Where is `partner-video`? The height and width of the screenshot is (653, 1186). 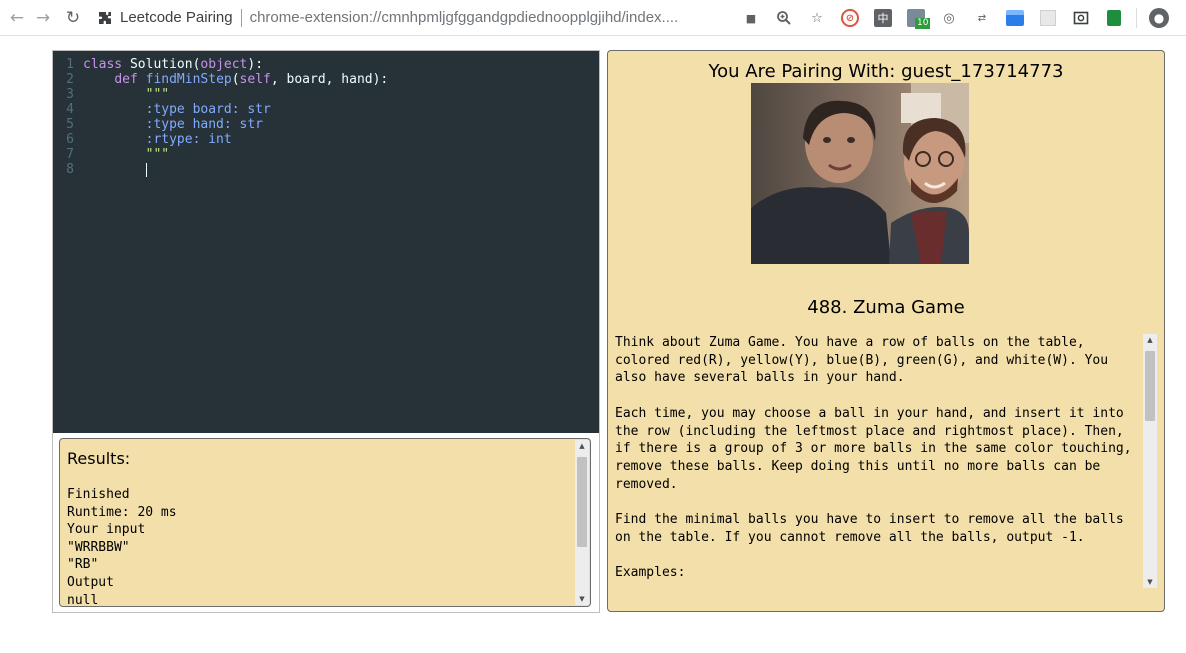 partner-video is located at coordinates (860, 173).